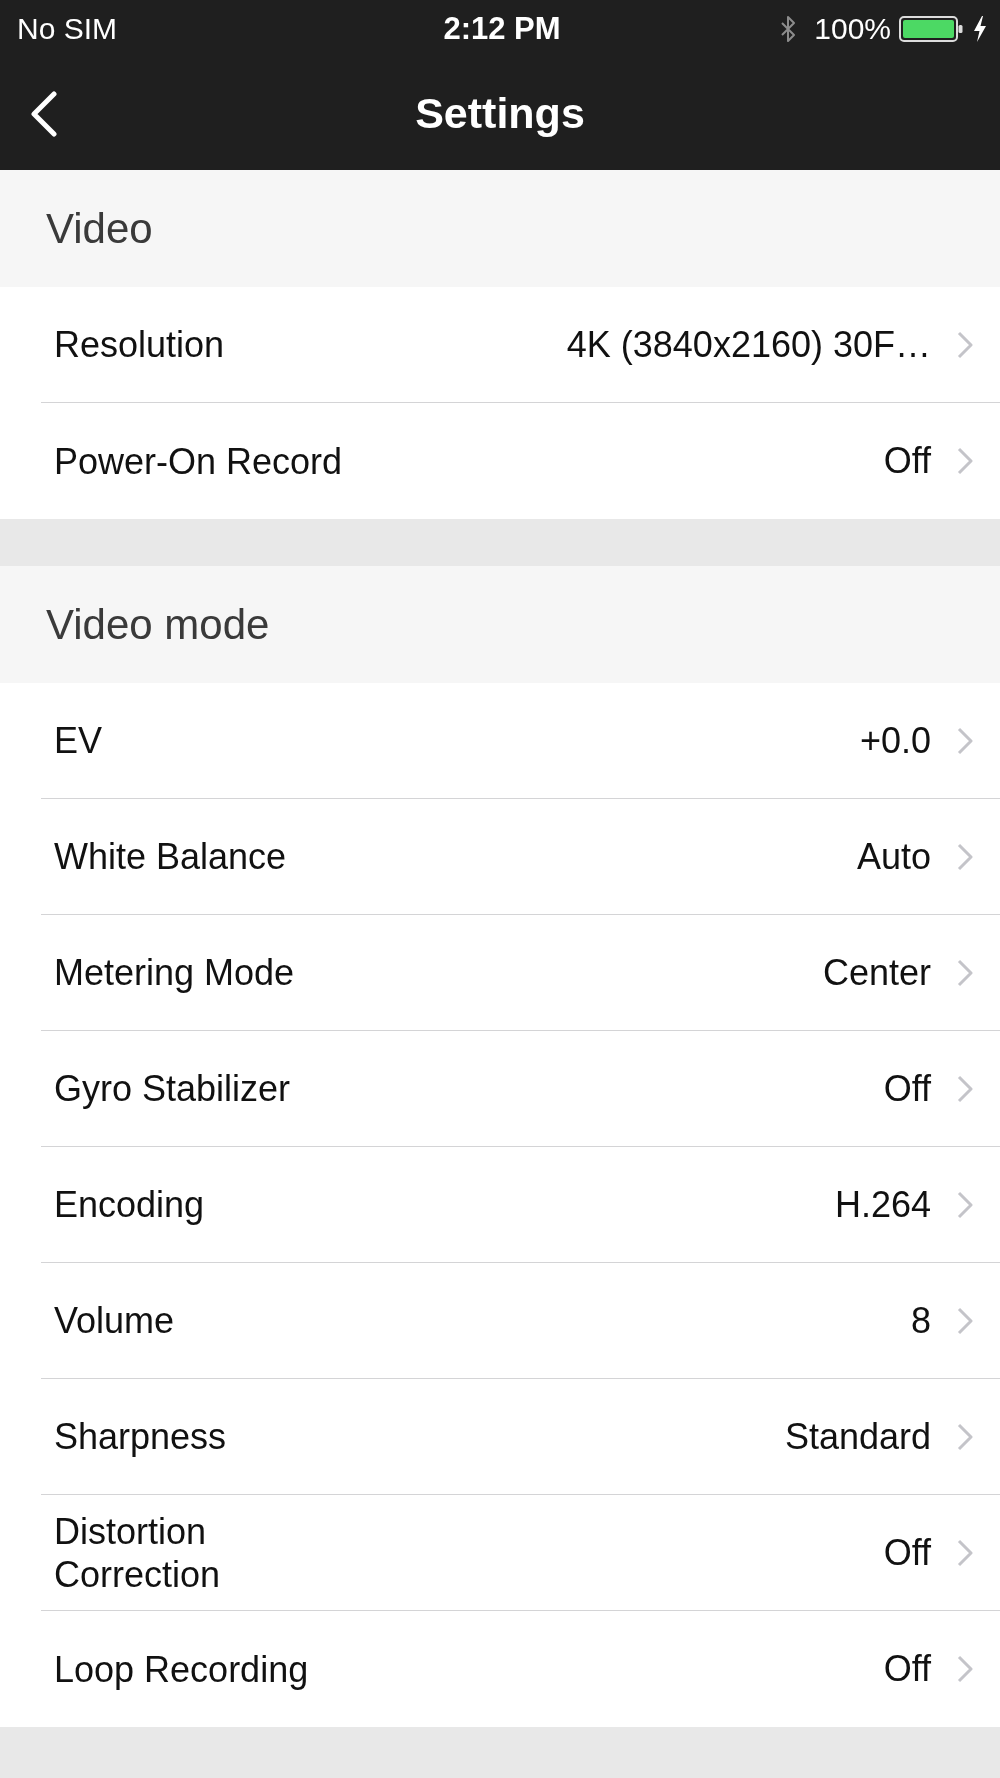 Image resolution: width=1000 pixels, height=1778 pixels. What do you see at coordinates (500, 624) in the screenshot?
I see `section-header: Video mode` at bounding box center [500, 624].